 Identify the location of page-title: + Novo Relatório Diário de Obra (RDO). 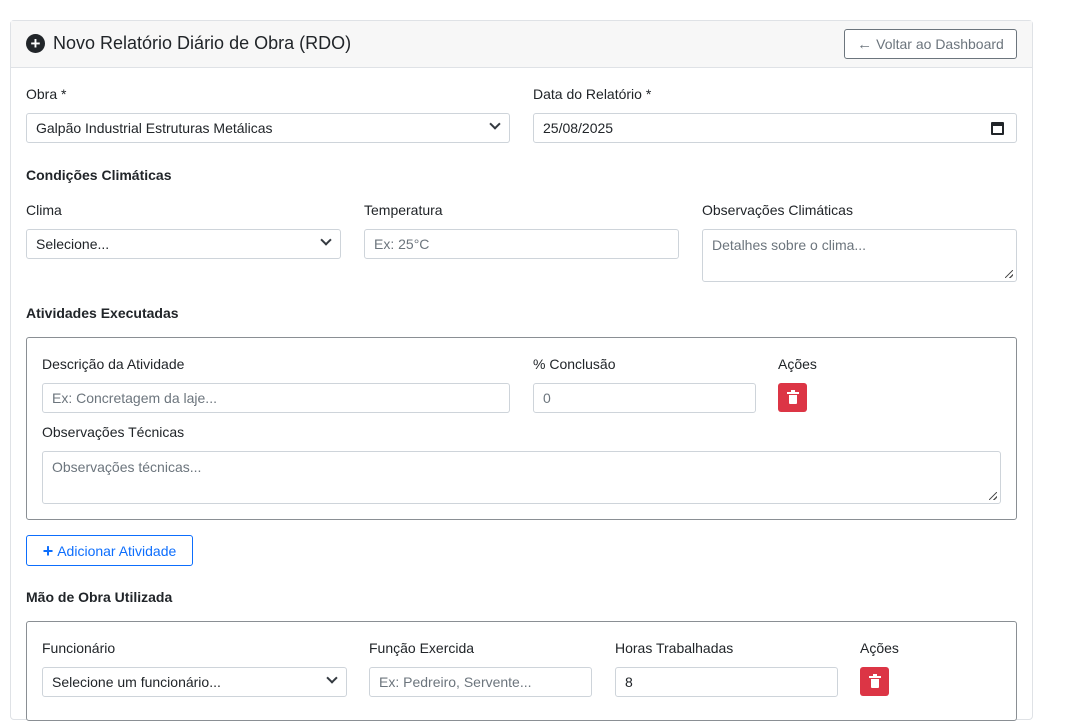
(188, 43).